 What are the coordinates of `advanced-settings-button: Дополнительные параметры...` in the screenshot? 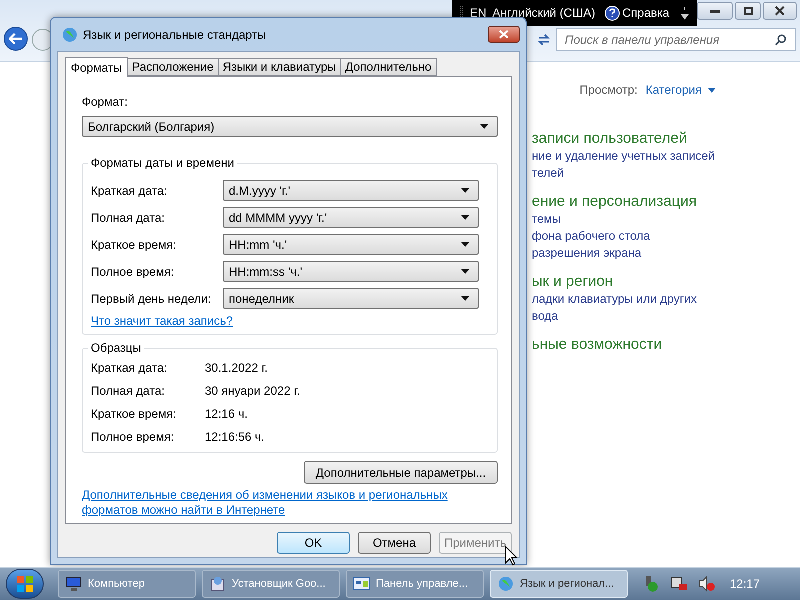 It's located at (401, 472).